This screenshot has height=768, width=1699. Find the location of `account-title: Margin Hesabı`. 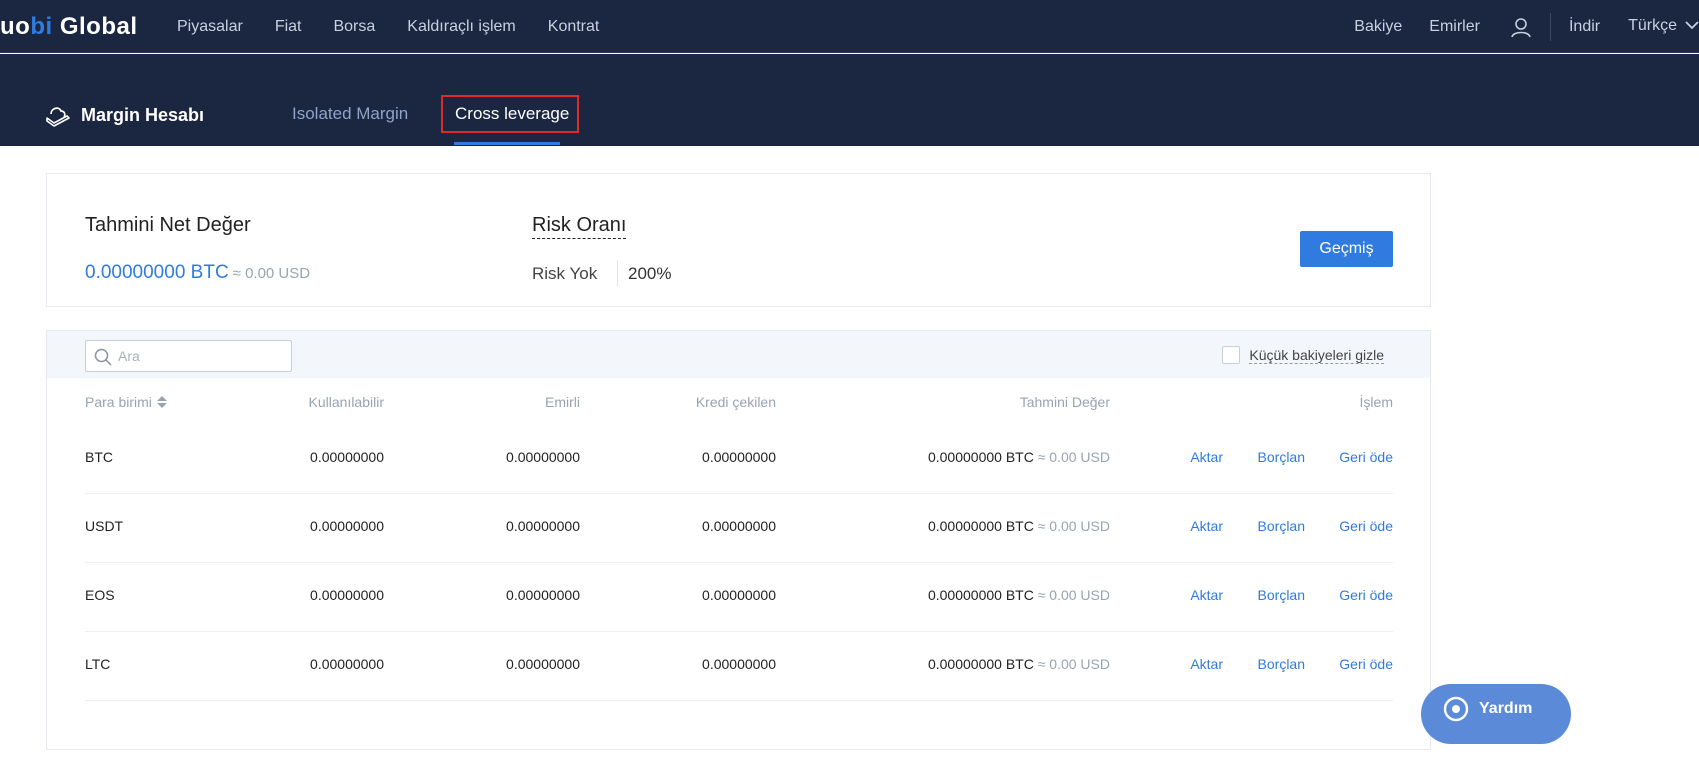

account-title: Margin Hesabı is located at coordinates (143, 115).